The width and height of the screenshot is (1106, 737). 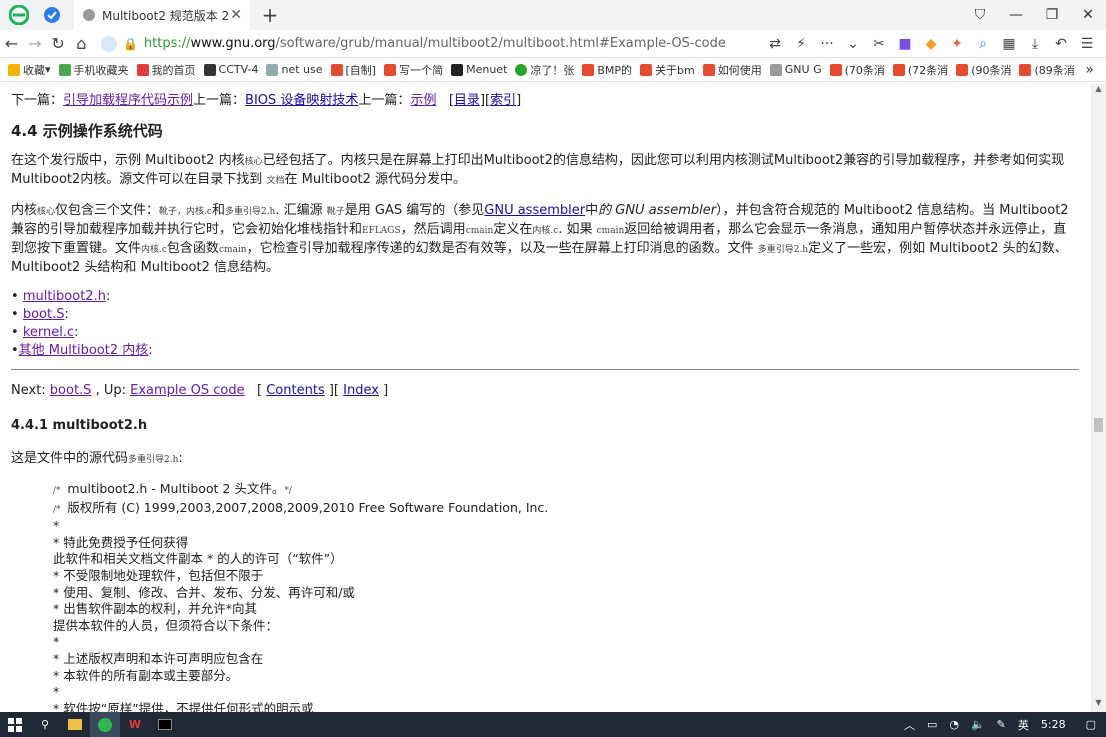 I want to click on bookmark-item: 写一个简, so click(x=413, y=70).